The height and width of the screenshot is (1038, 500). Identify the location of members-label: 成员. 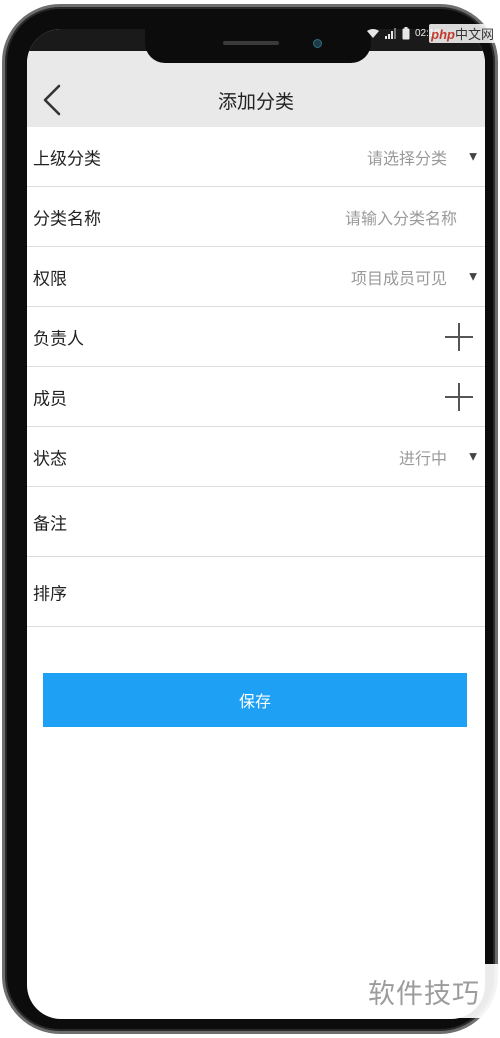
(50, 399).